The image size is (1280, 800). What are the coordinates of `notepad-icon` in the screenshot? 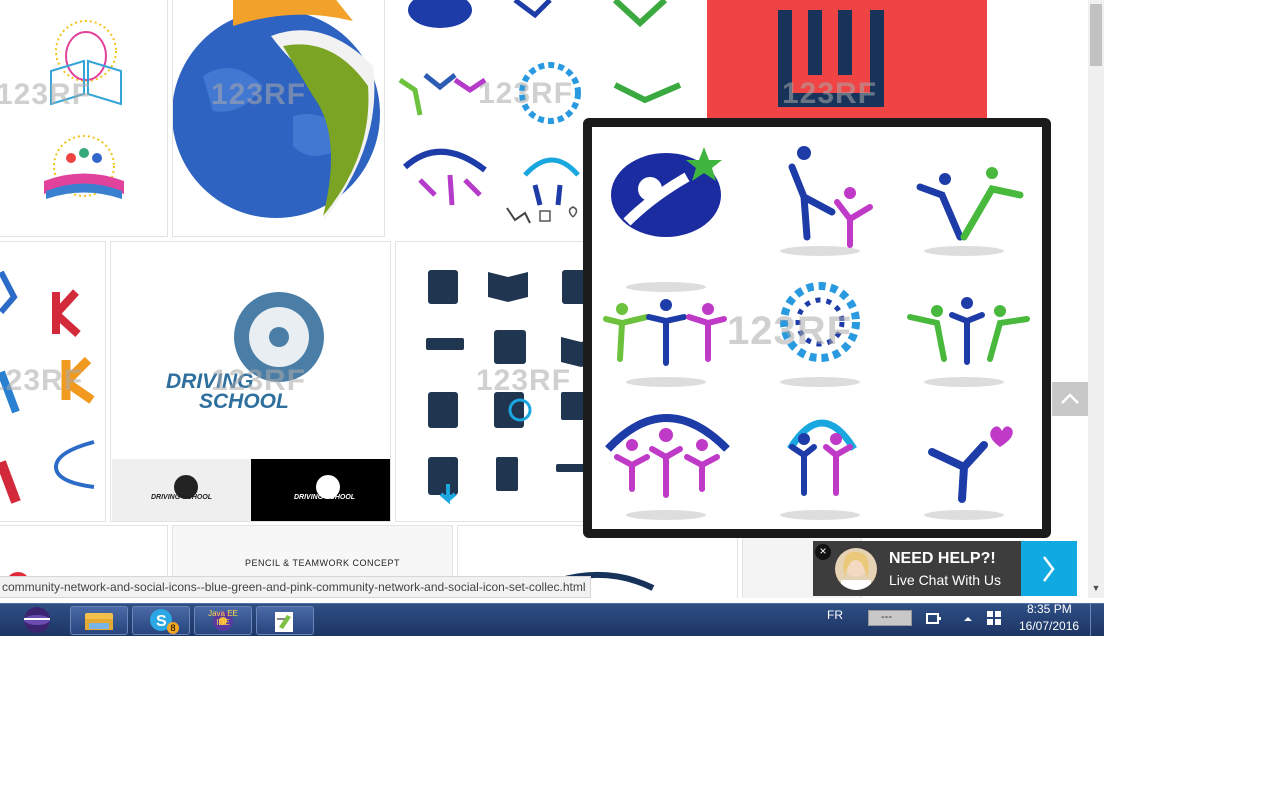 It's located at (284, 622).